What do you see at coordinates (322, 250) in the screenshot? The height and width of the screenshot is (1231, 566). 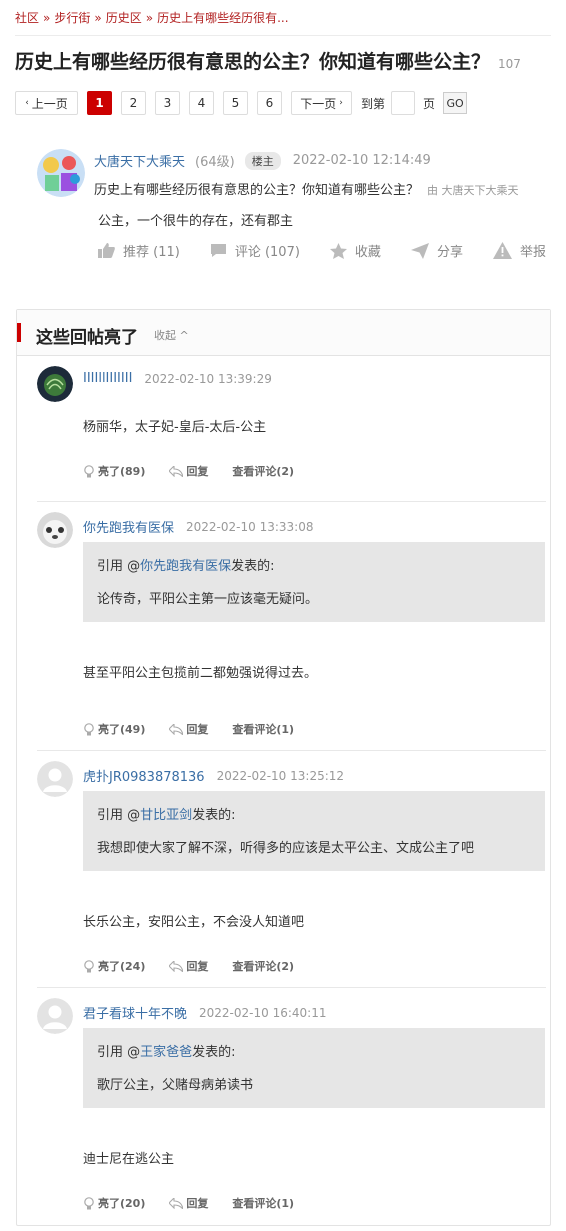 I see `op-actions: 推荐 (11) 评论 (107) 收藏 分享 举报` at bounding box center [322, 250].